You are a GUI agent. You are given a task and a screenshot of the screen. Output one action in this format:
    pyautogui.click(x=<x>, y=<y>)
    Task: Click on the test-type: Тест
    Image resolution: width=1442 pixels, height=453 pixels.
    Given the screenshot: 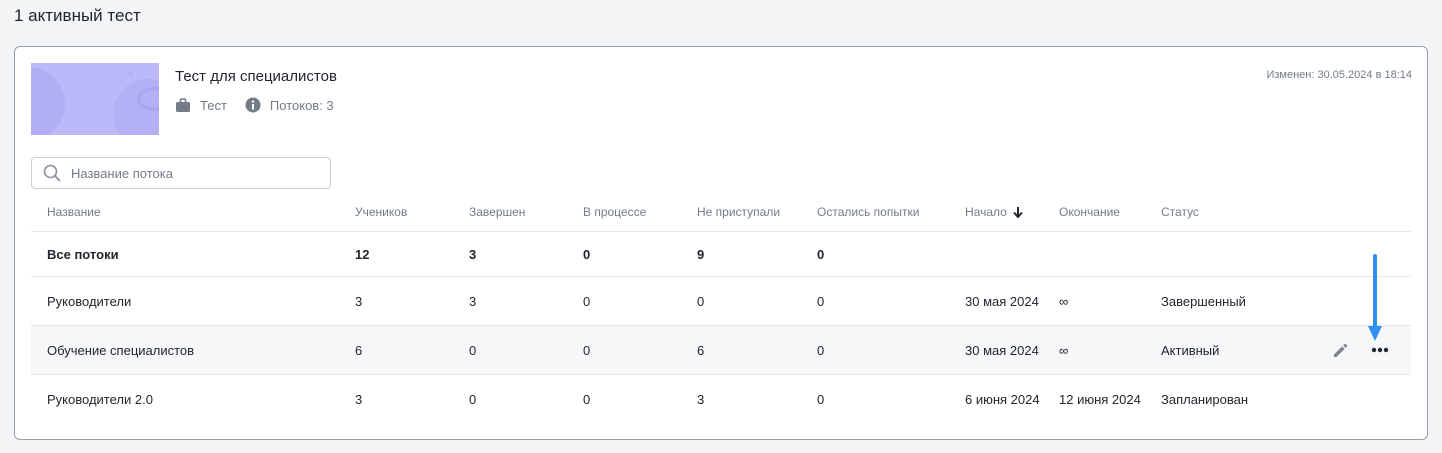 What is the action you would take?
    pyautogui.click(x=201, y=105)
    